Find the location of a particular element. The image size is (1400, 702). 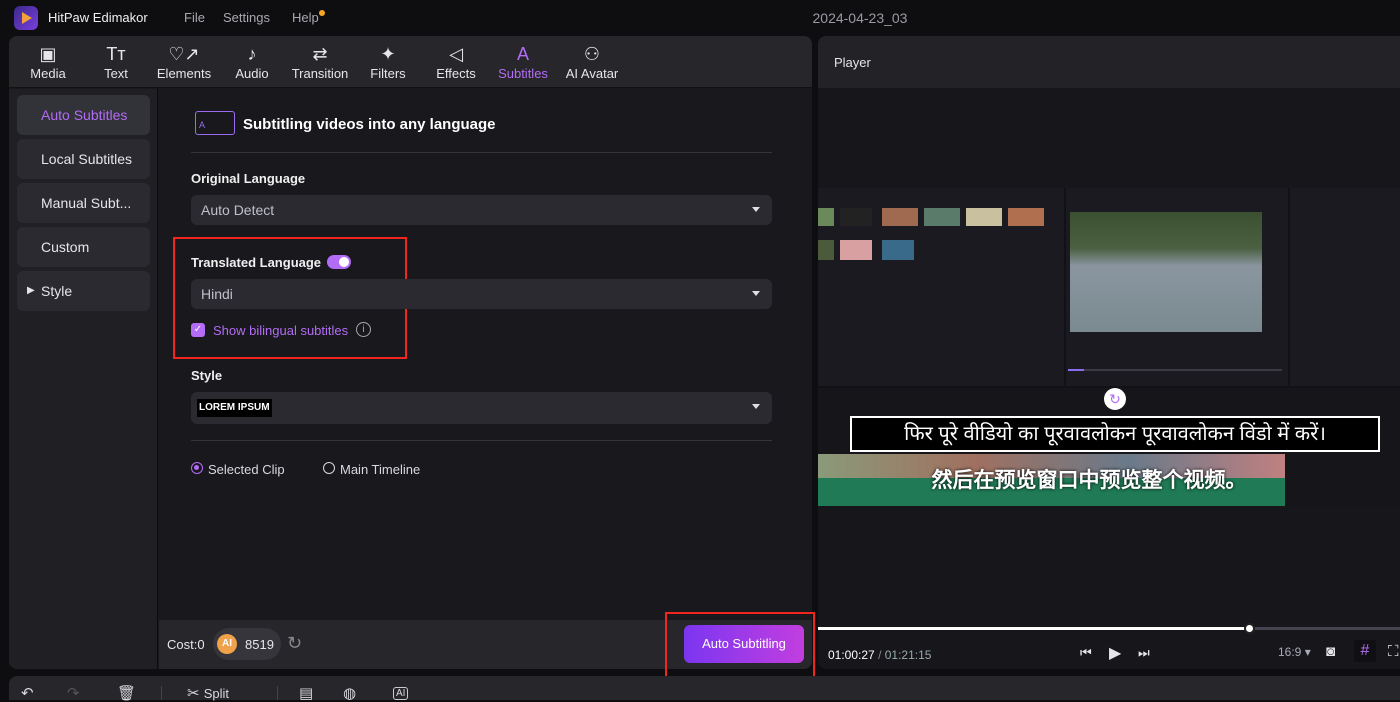

player-title: Player is located at coordinates (852, 62).